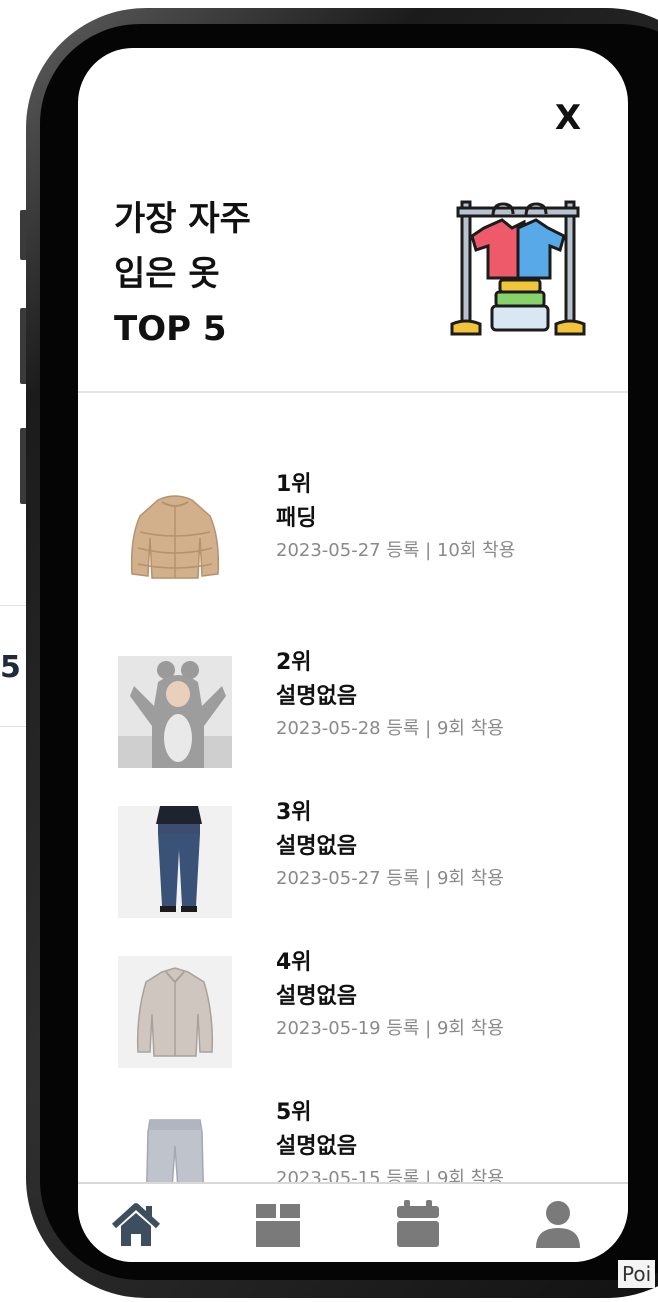 The height and width of the screenshot is (1302, 658). I want to click on item-rank: 3위, so click(294, 812).